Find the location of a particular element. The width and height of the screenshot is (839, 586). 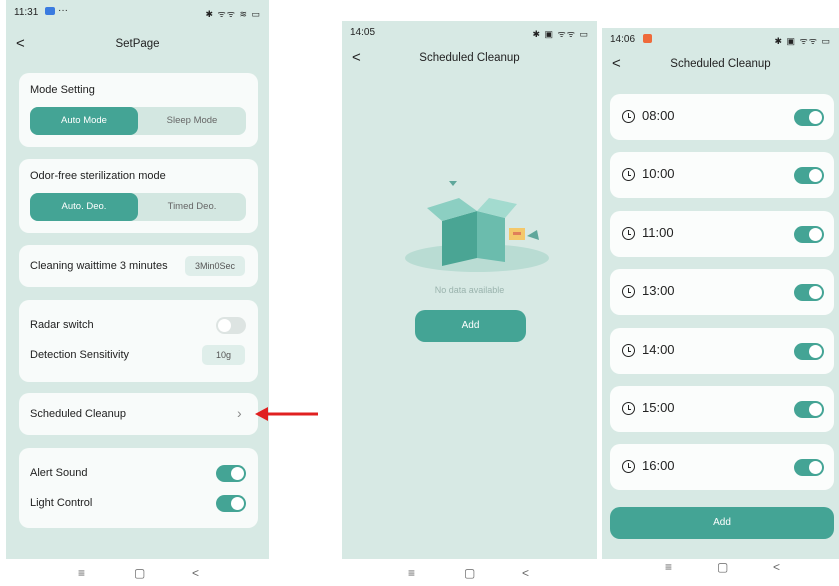

mode-setting-card: Mode Setting Auto Mode Sleep Mode is located at coordinates (138, 110).